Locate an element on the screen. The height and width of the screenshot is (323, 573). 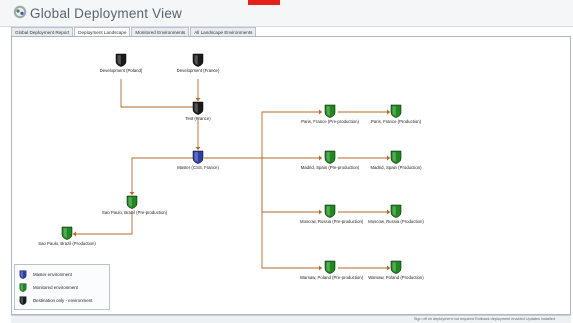
node-saopaulo-prod: Sao Paulo, Brazil (Production) is located at coordinates (67, 236).